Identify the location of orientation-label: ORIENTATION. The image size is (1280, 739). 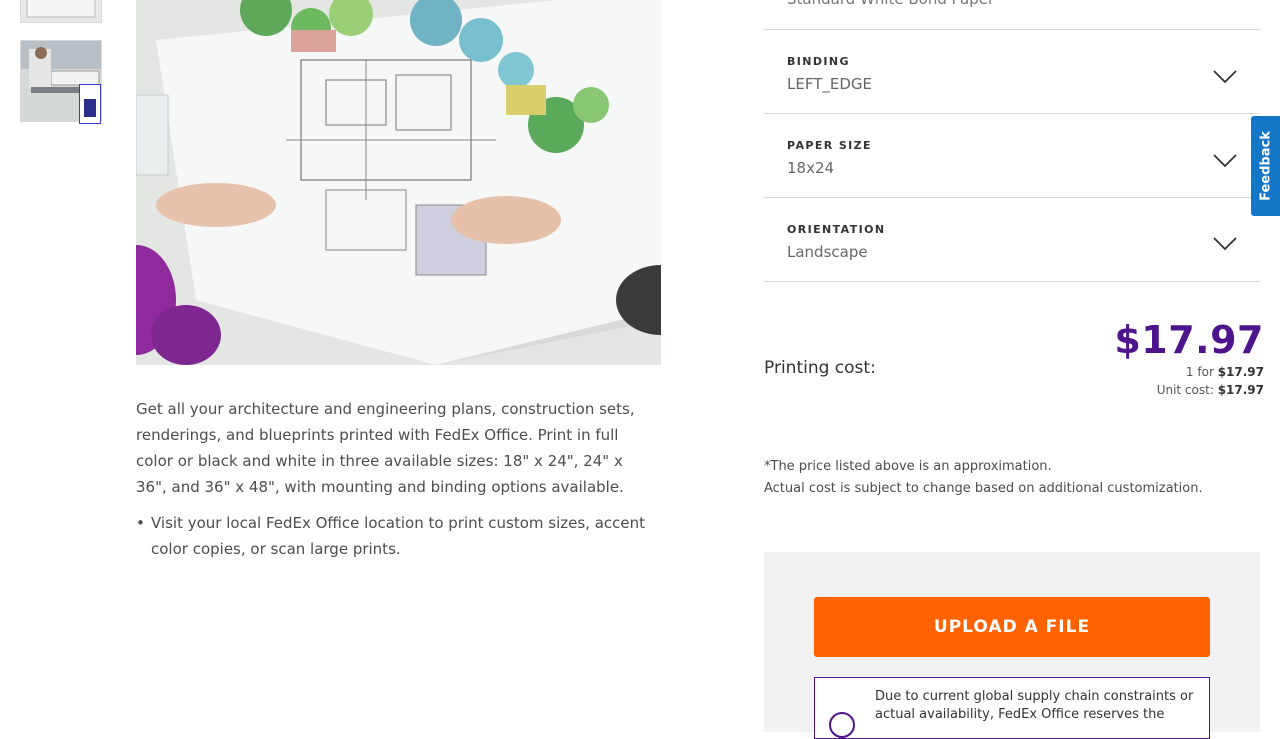
(836, 229).